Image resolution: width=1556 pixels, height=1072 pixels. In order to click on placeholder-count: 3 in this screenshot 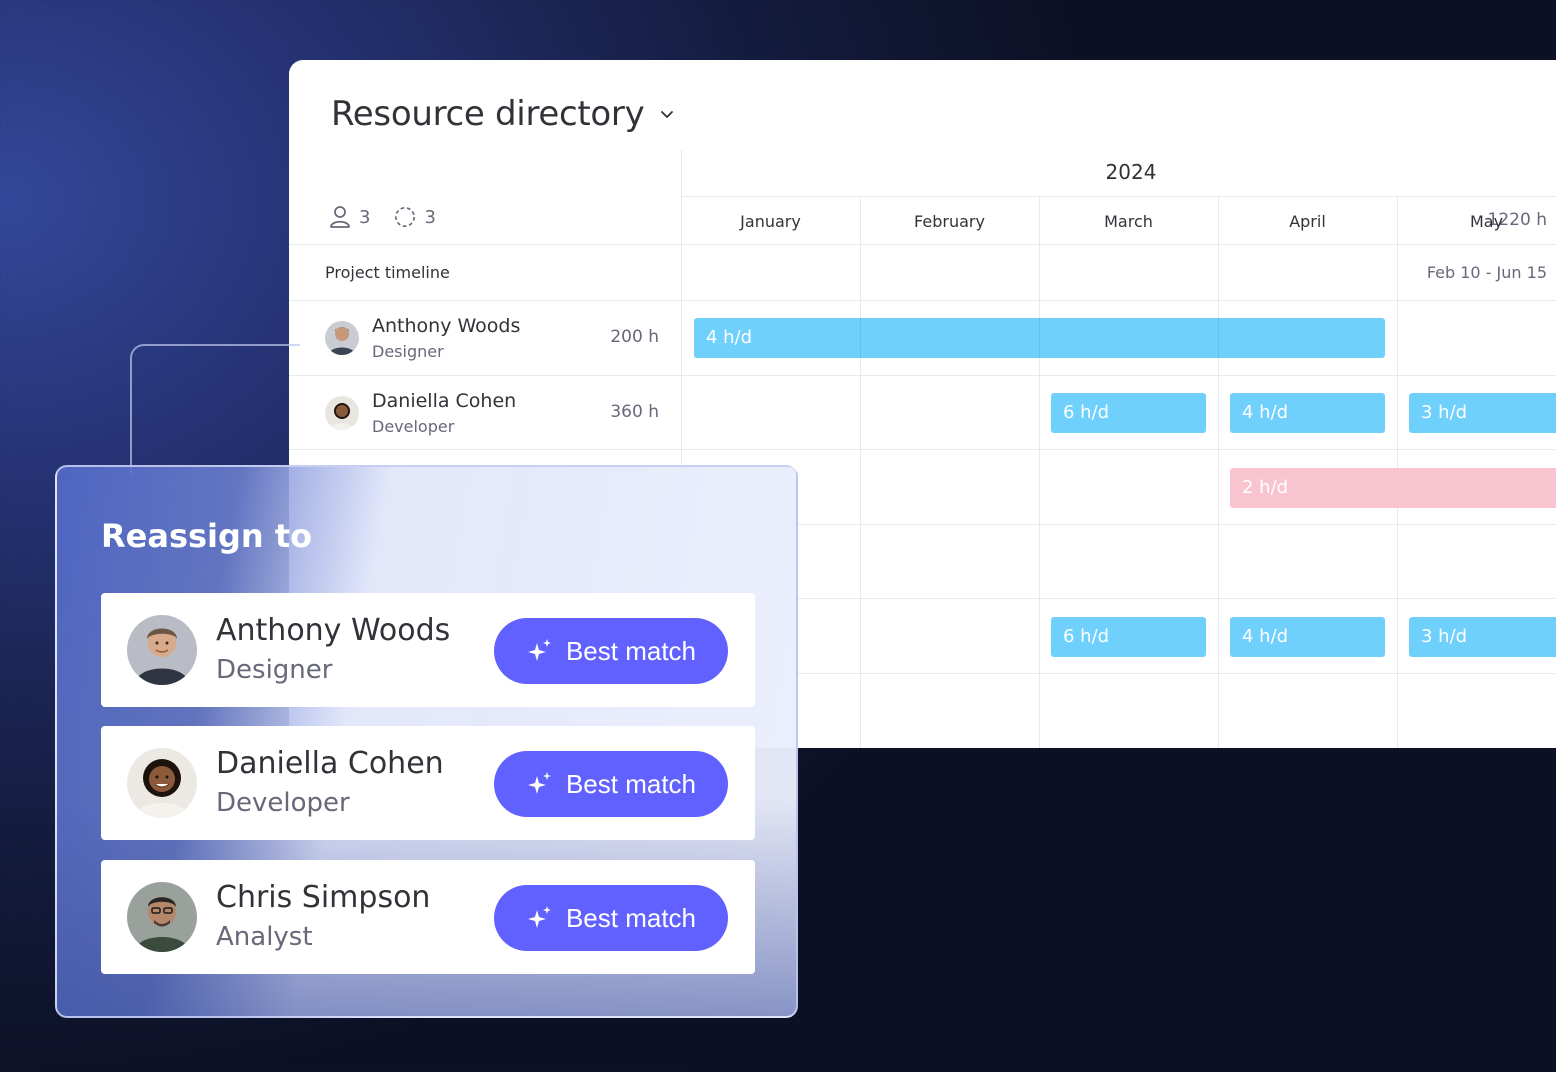, I will do `click(415, 217)`.